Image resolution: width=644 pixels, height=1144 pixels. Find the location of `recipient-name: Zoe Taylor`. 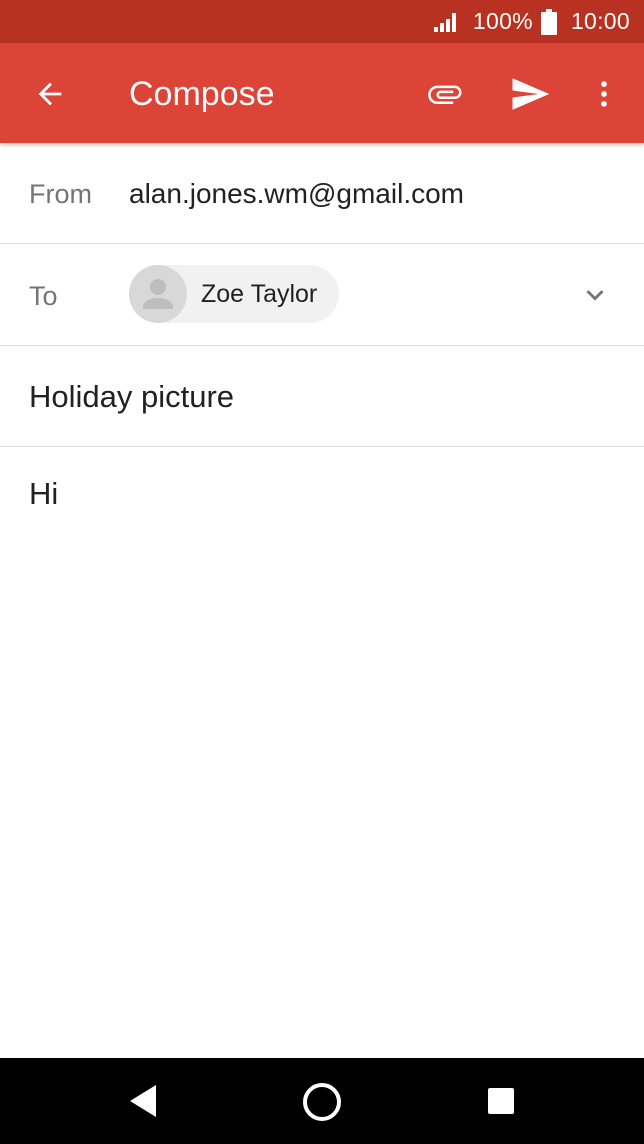

recipient-name: Zoe Taylor is located at coordinates (259, 293).